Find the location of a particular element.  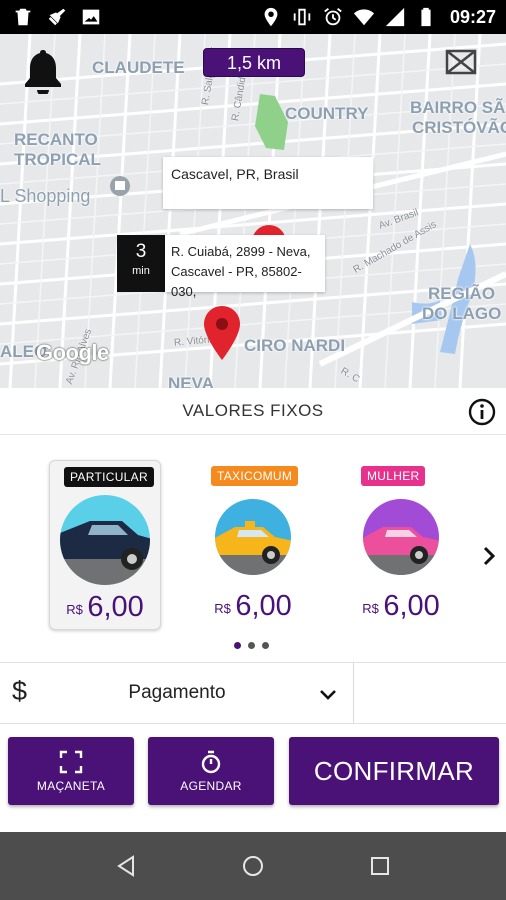

eta-unit: min is located at coordinates (141, 271).